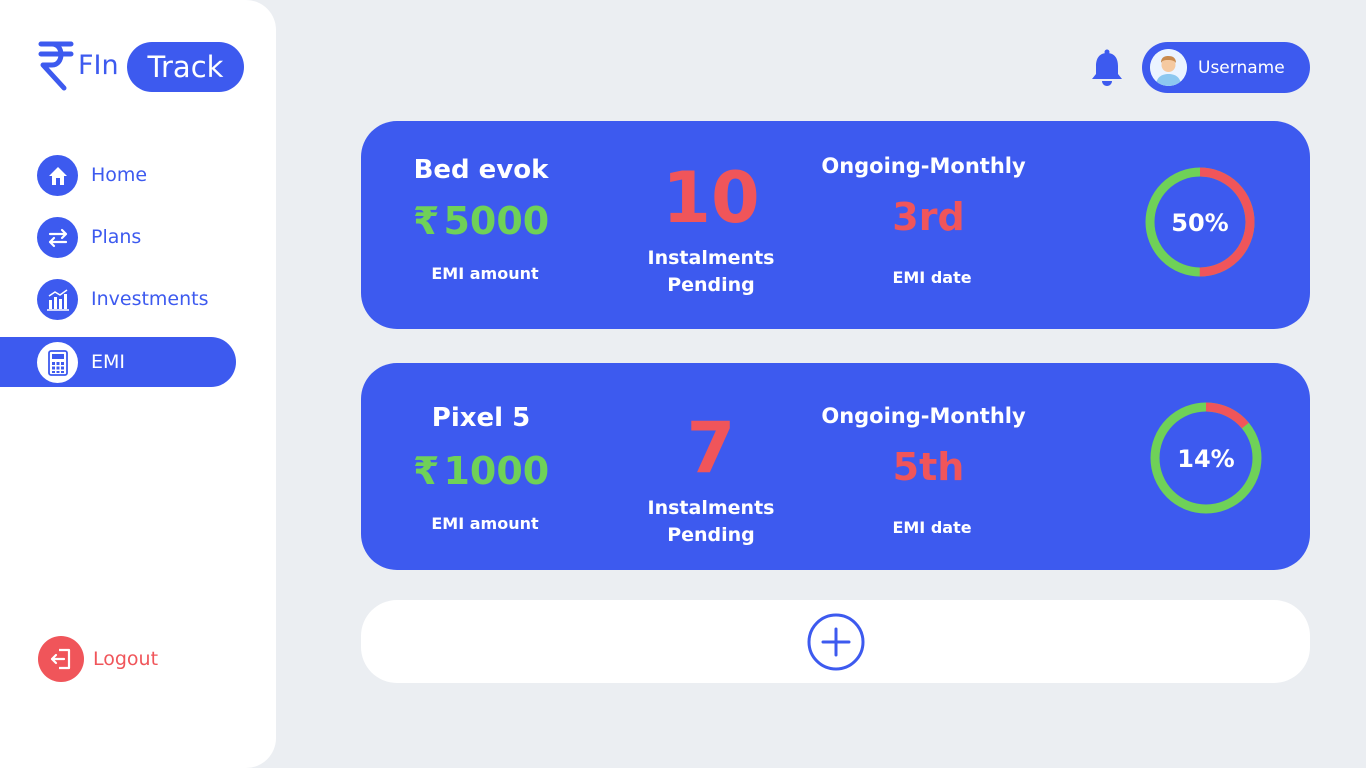  I want to click on logout-button: Logout, so click(118, 659).